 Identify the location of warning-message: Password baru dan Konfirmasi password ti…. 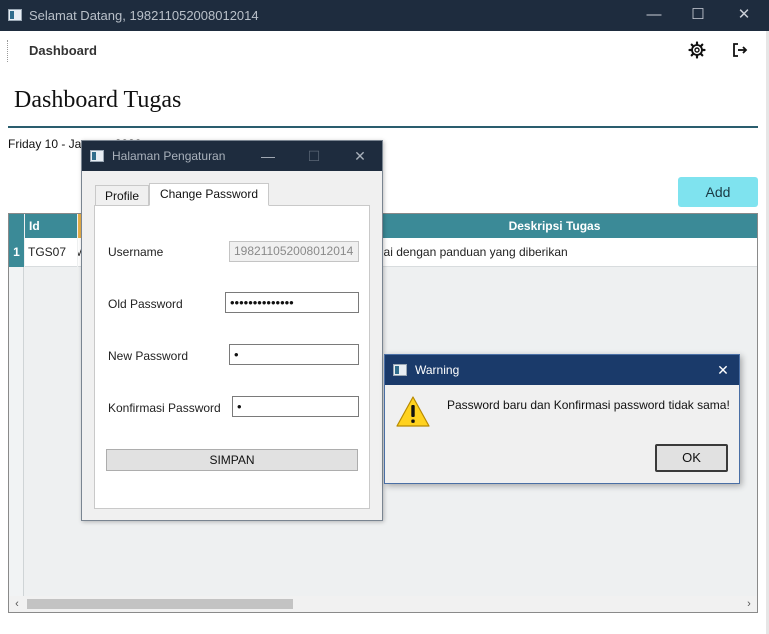
(588, 405).